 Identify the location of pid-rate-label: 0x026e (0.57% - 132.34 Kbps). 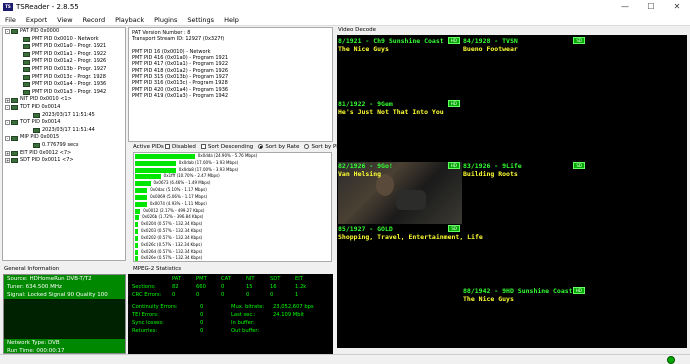
(172, 258).